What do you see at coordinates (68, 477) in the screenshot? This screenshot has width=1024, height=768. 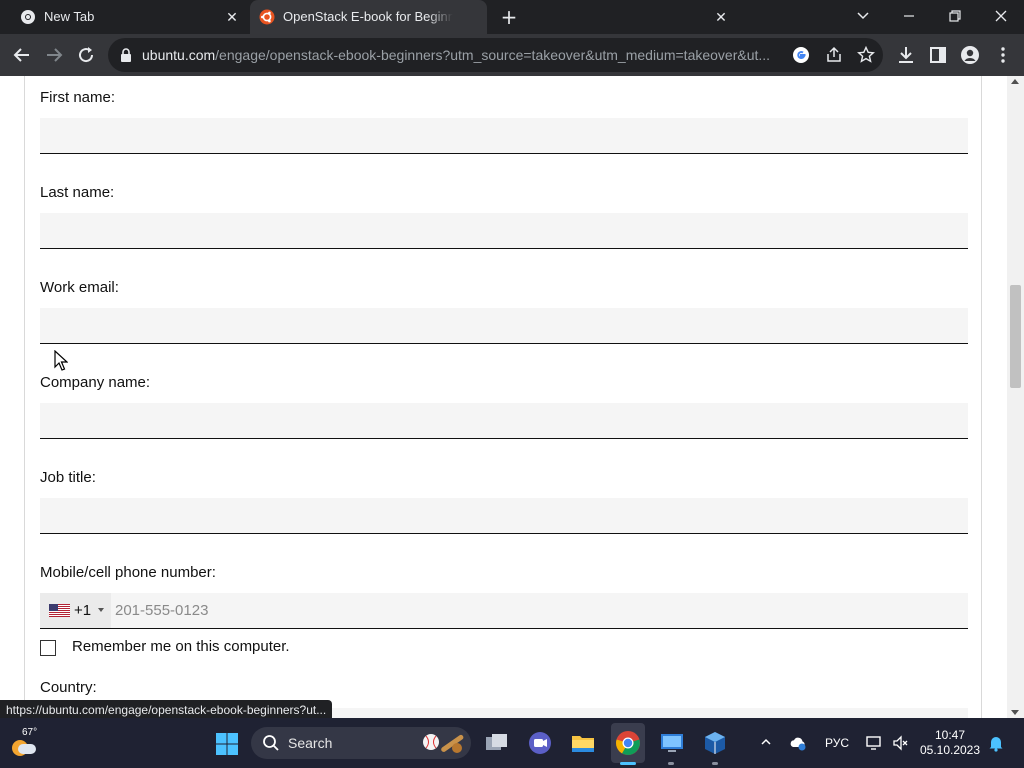 I see `job-title-label: Job title:` at bounding box center [68, 477].